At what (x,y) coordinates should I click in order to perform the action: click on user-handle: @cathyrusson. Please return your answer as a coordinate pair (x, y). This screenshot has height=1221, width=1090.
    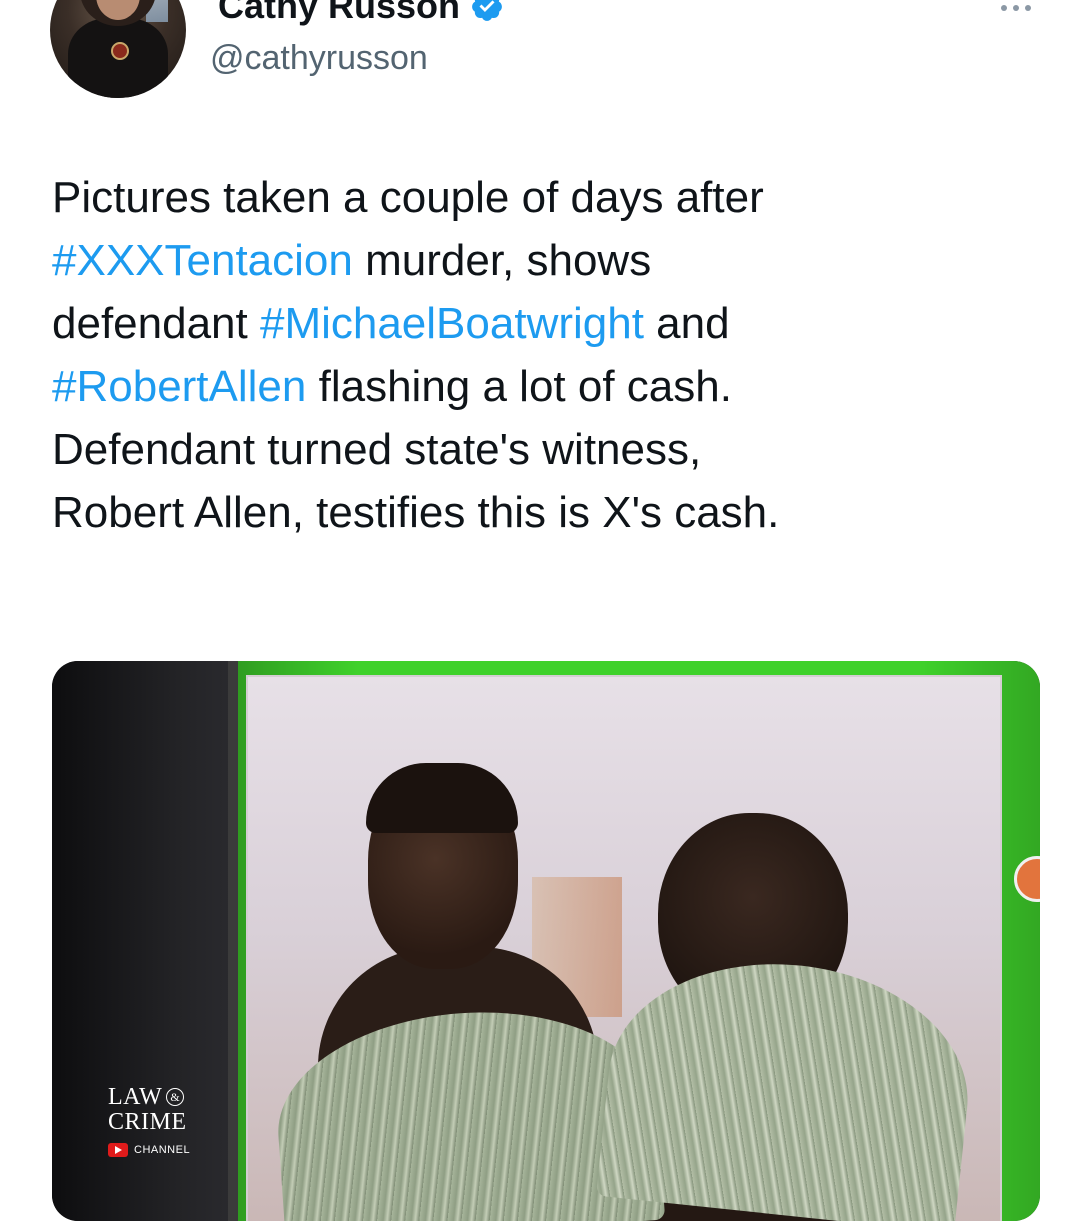
    Looking at the image, I should click on (319, 58).